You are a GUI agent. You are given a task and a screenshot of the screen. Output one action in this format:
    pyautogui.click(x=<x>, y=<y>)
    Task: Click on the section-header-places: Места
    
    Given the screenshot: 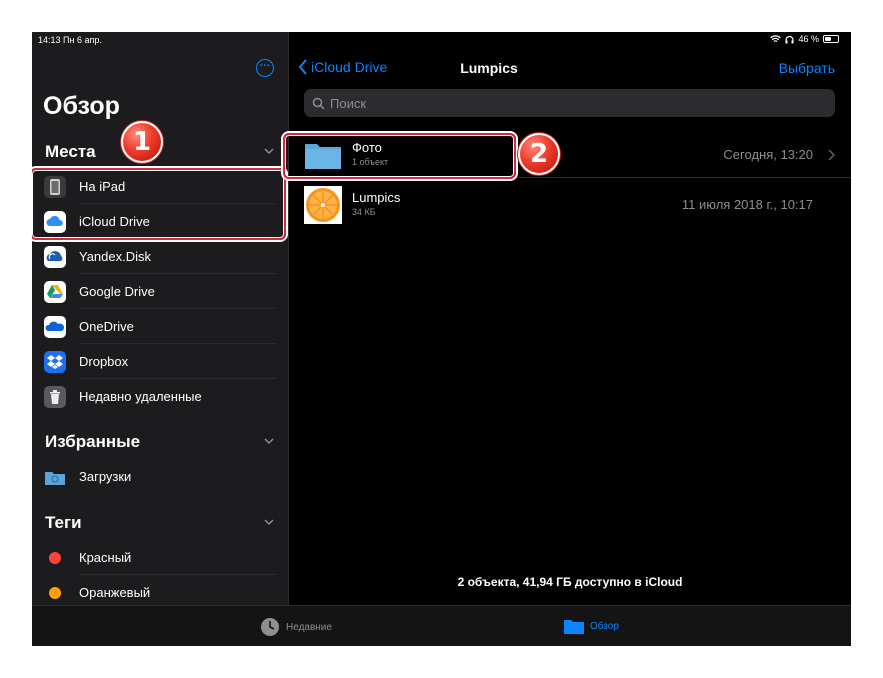 What is the action you would take?
    pyautogui.click(x=70, y=152)
    